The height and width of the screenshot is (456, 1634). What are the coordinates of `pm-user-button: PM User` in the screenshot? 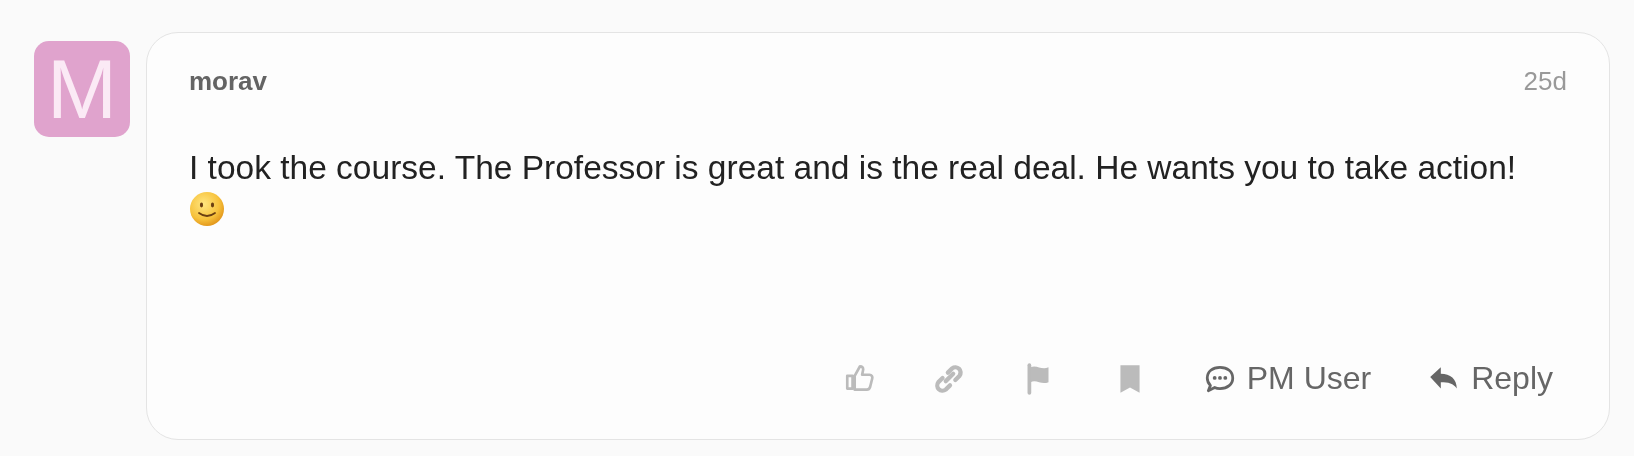 It's located at (1287, 378).